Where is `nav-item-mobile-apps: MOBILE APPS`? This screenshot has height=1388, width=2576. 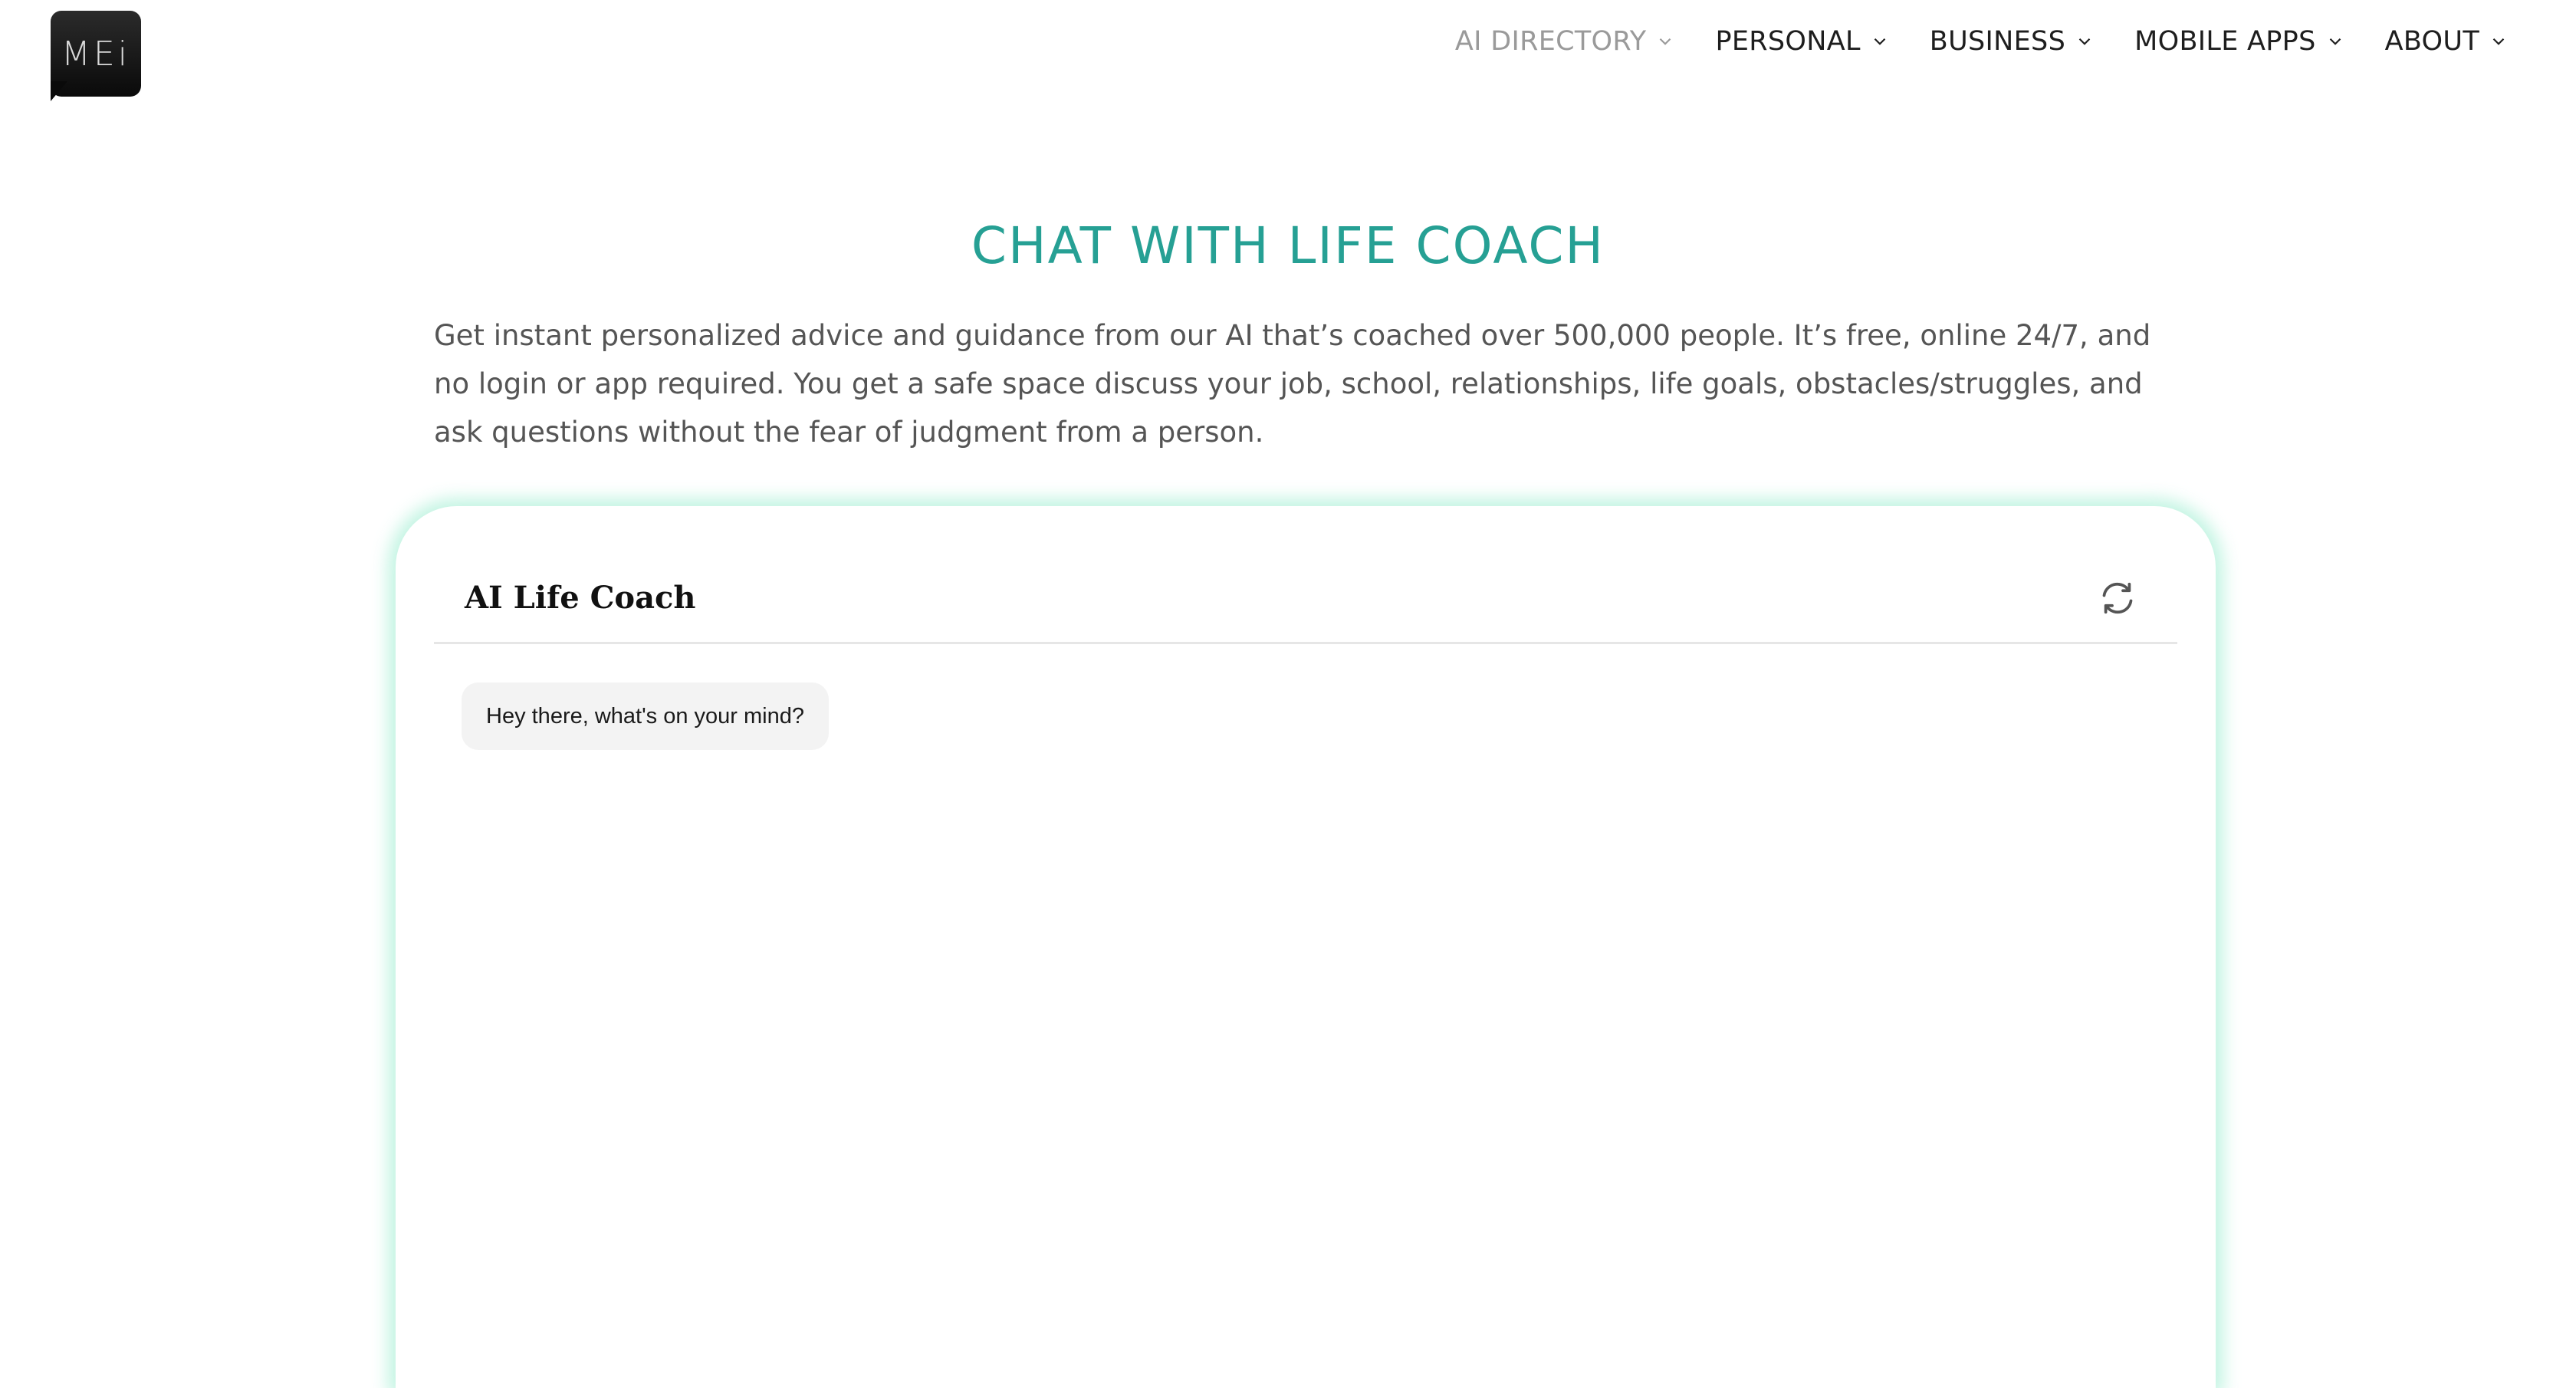 nav-item-mobile-apps: MOBILE APPS is located at coordinates (2239, 41).